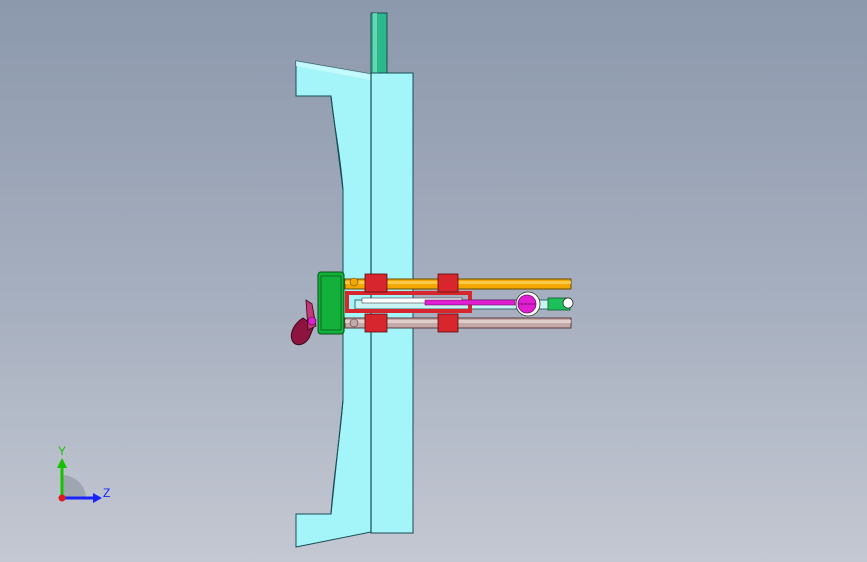  What do you see at coordinates (448, 323) in the screenshot?
I see `clamp-lower-right` at bounding box center [448, 323].